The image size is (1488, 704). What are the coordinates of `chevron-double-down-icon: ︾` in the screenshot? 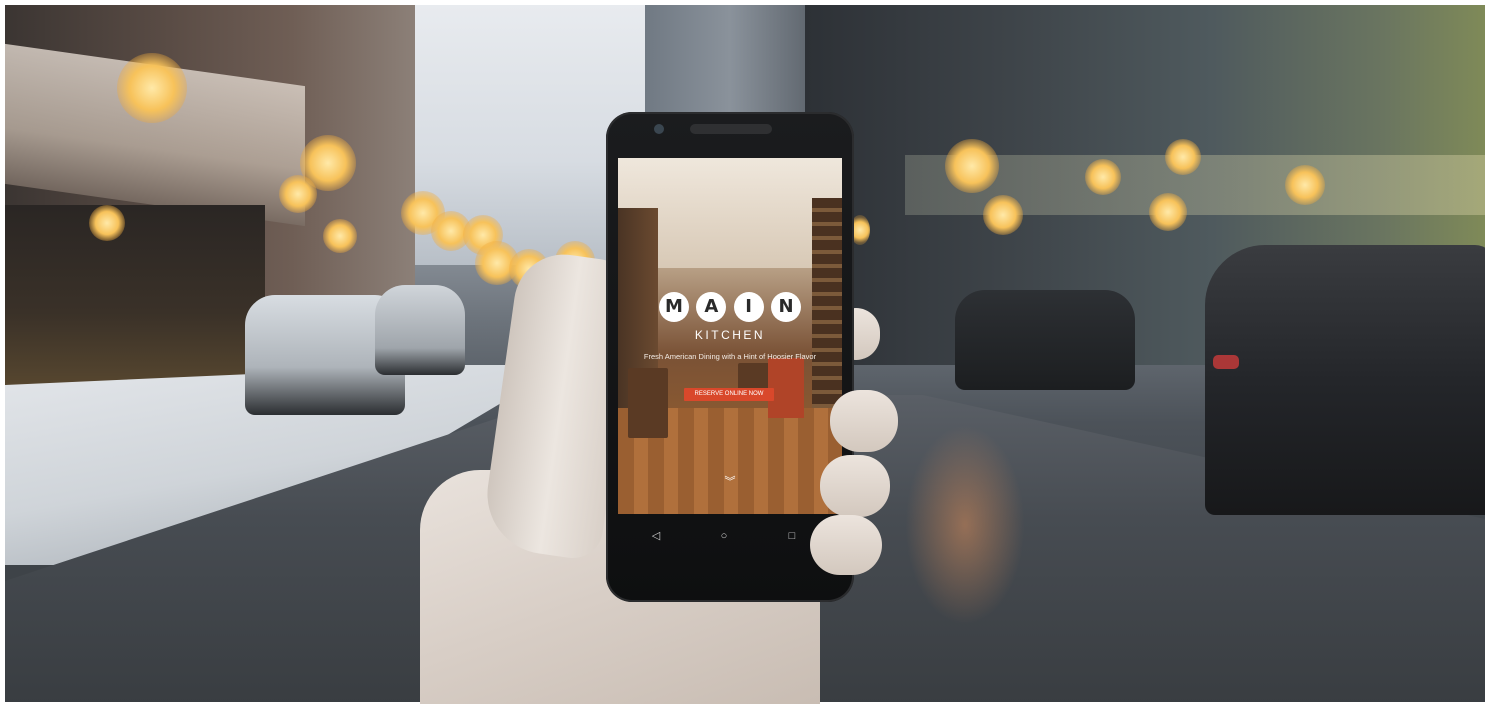 It's located at (730, 482).